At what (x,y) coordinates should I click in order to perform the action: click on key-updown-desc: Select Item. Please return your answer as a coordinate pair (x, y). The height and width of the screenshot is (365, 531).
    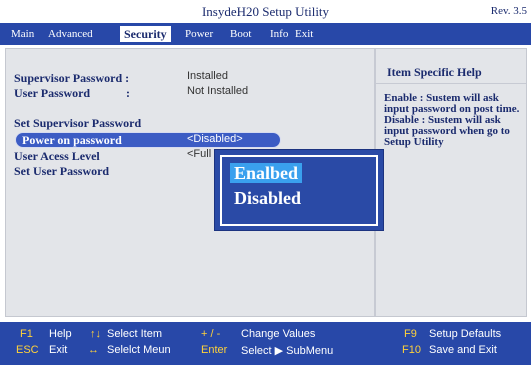
    Looking at the image, I should click on (135, 334).